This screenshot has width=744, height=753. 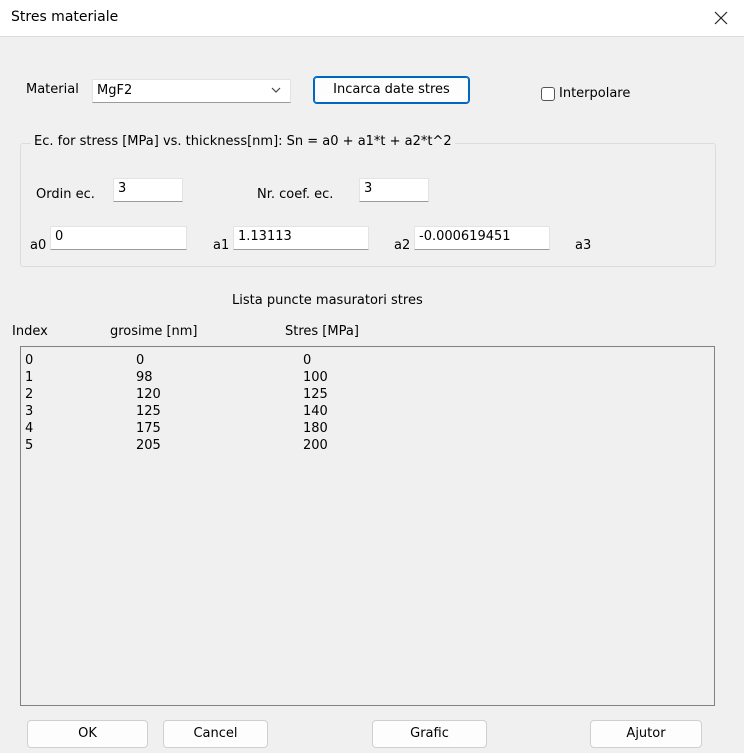 What do you see at coordinates (65, 17) in the screenshot?
I see `window-title: Stres materiale` at bounding box center [65, 17].